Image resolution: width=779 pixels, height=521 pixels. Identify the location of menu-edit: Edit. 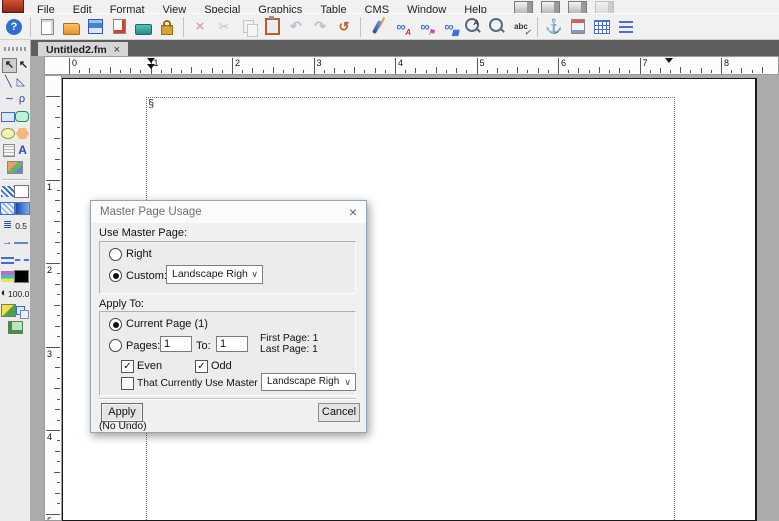
(82, 8).